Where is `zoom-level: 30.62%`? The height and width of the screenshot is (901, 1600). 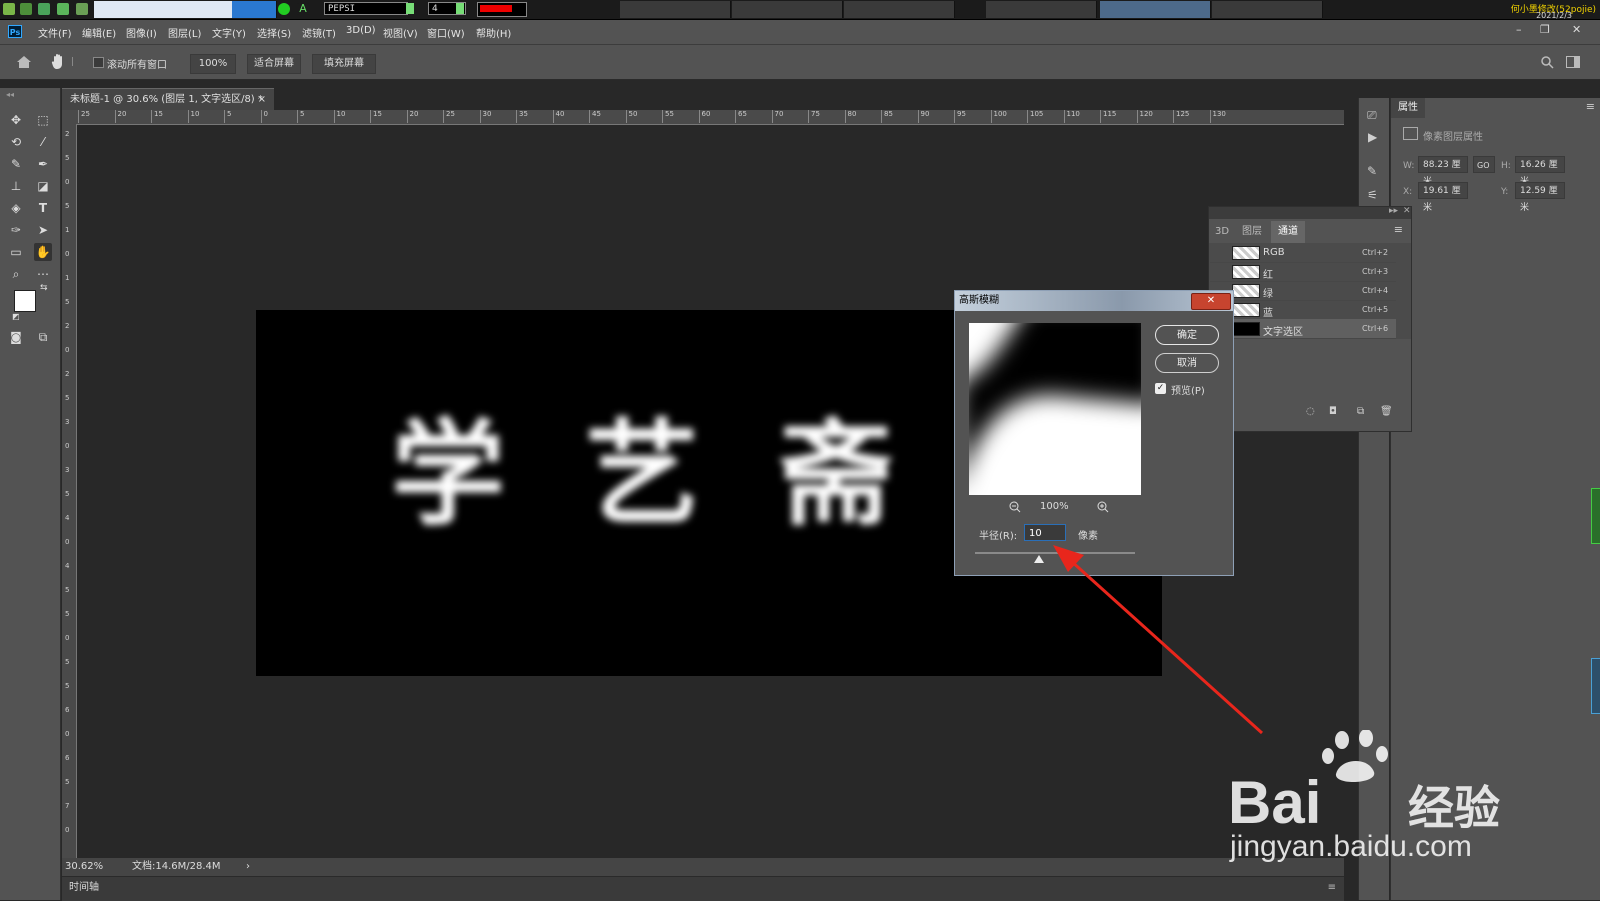 zoom-level: 30.62% is located at coordinates (84, 867).